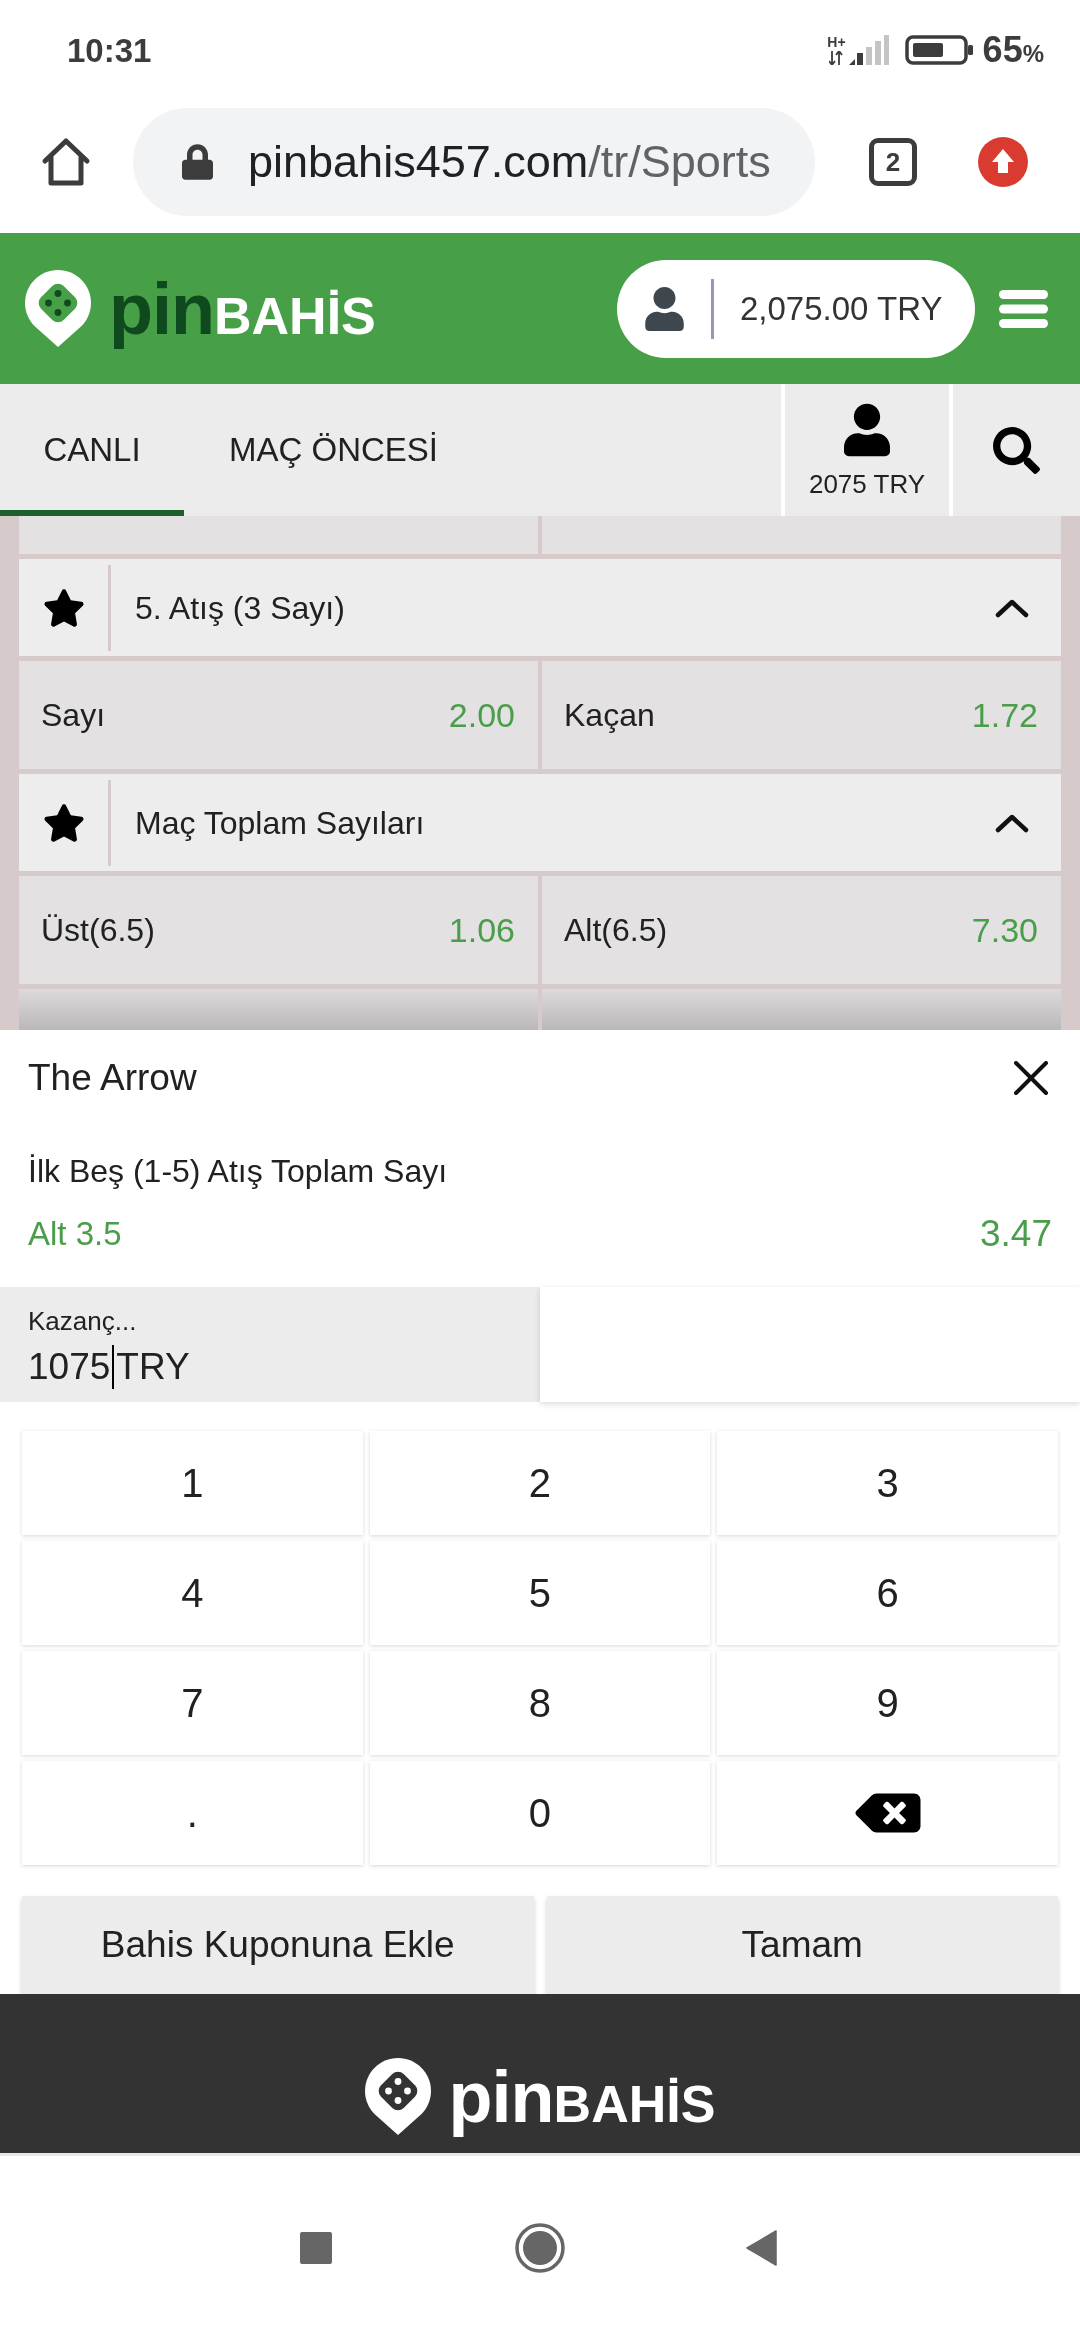 This screenshot has width=1080, height=2340. What do you see at coordinates (238, 1171) in the screenshot?
I see `market-name: İlk Beş (1-5) Atış Toplam Sayı` at bounding box center [238, 1171].